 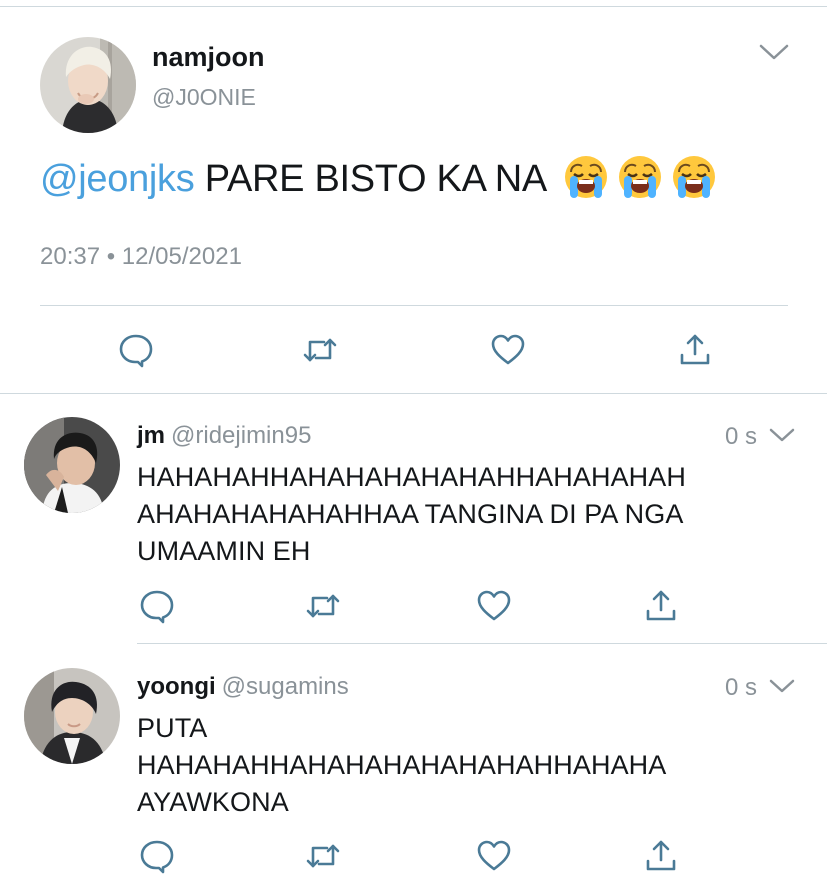 I want to click on display-name: jm, so click(x=151, y=435).